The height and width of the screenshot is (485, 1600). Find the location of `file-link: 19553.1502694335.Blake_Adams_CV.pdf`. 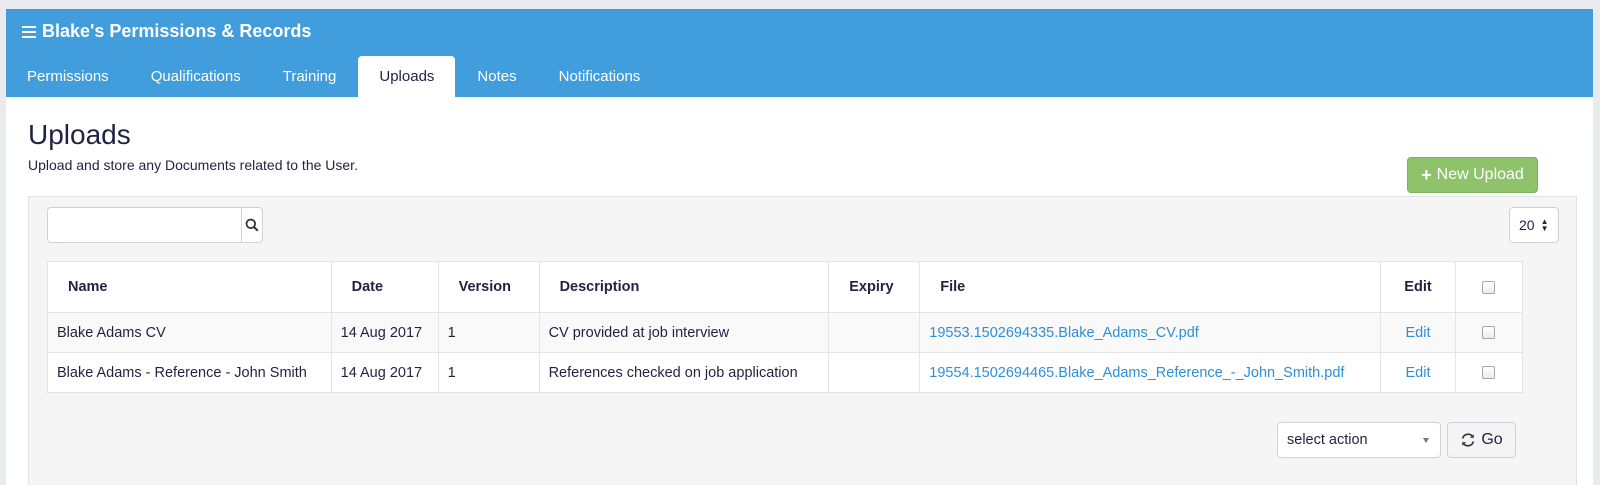

file-link: 19553.1502694335.Blake_Adams_CV.pdf is located at coordinates (1064, 333).